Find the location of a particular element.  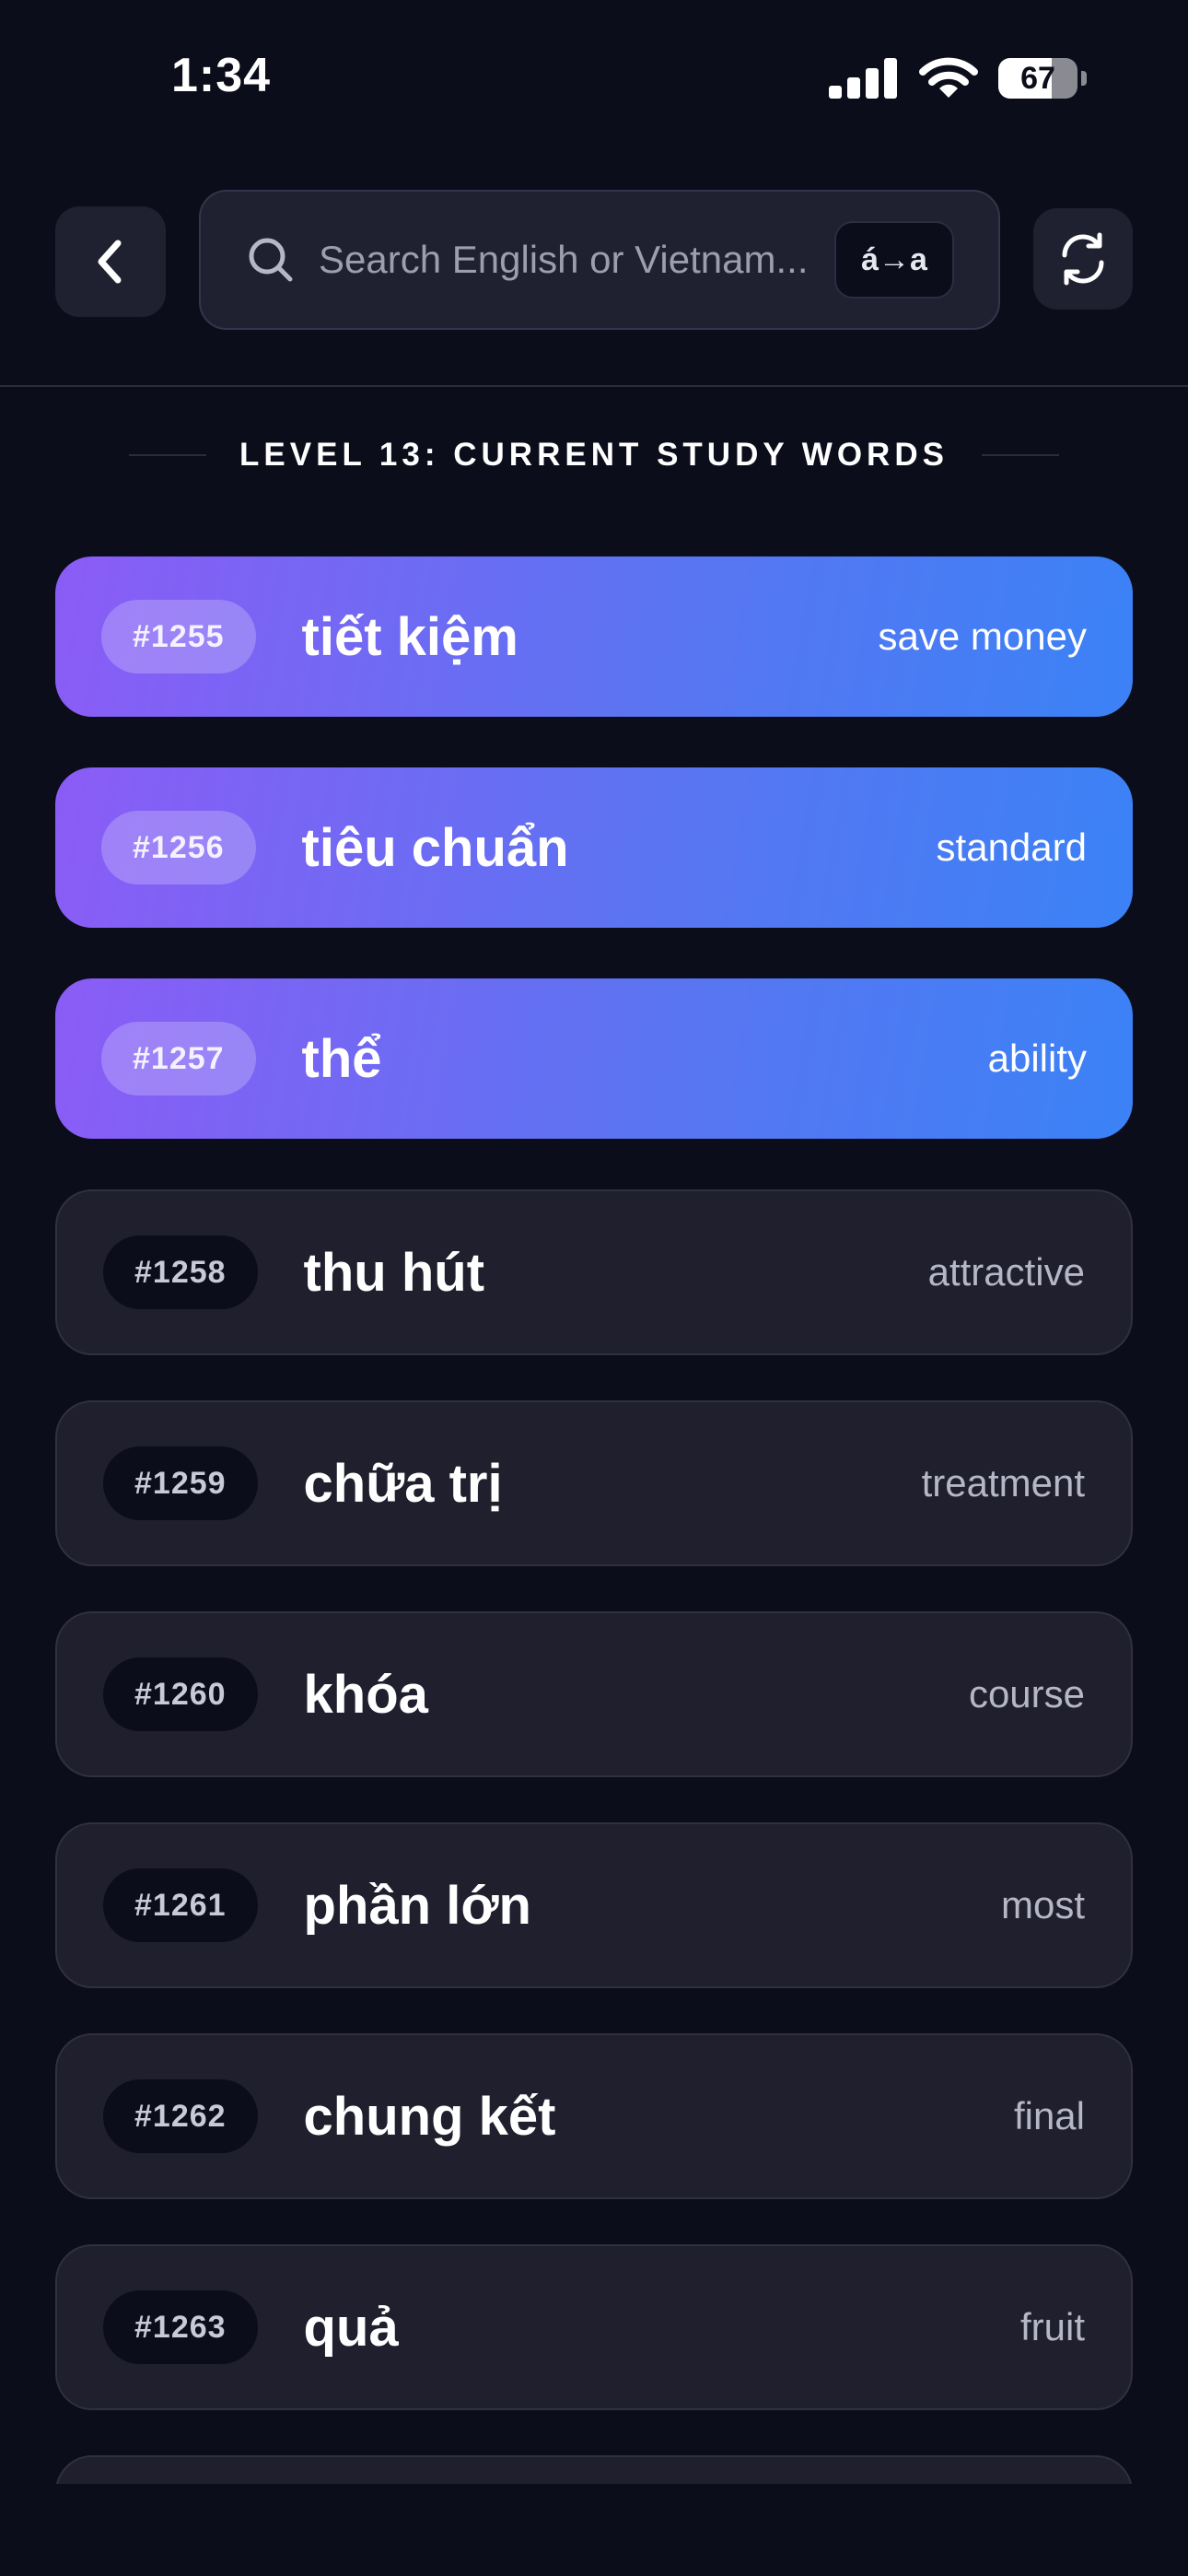

word-card: #1257 thể ability is located at coordinates (594, 1058).